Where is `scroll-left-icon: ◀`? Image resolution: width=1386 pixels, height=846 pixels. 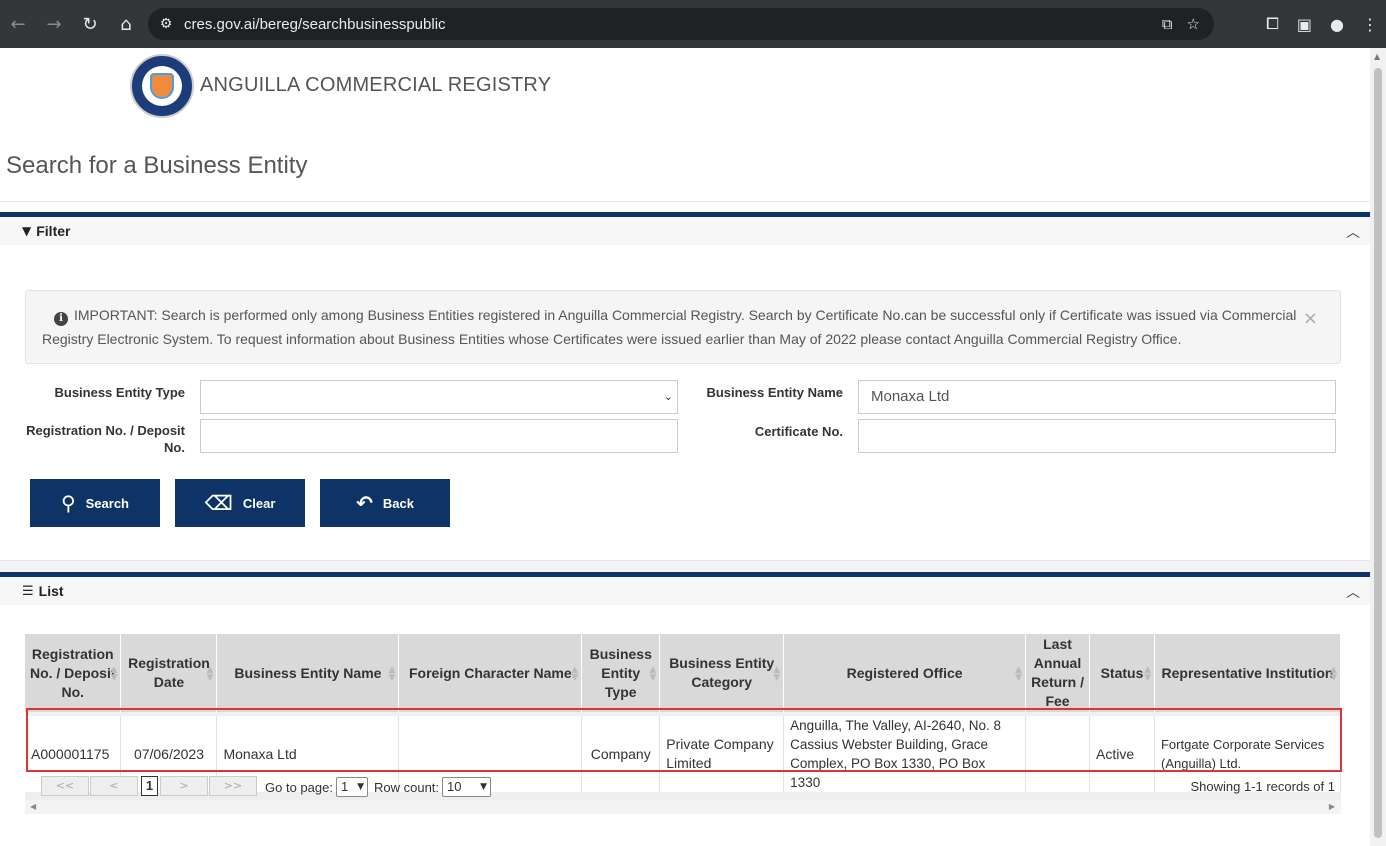 scroll-left-icon: ◀ is located at coordinates (33, 806).